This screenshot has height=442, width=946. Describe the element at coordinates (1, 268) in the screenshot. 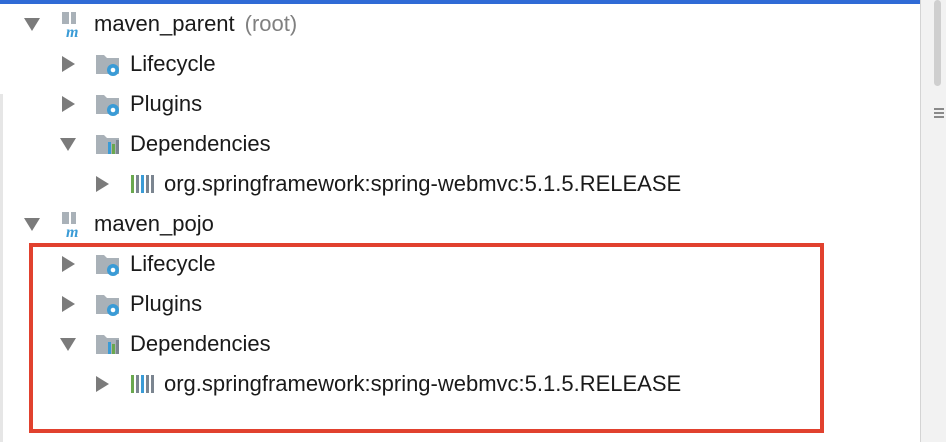

I see `left-gutter` at that location.